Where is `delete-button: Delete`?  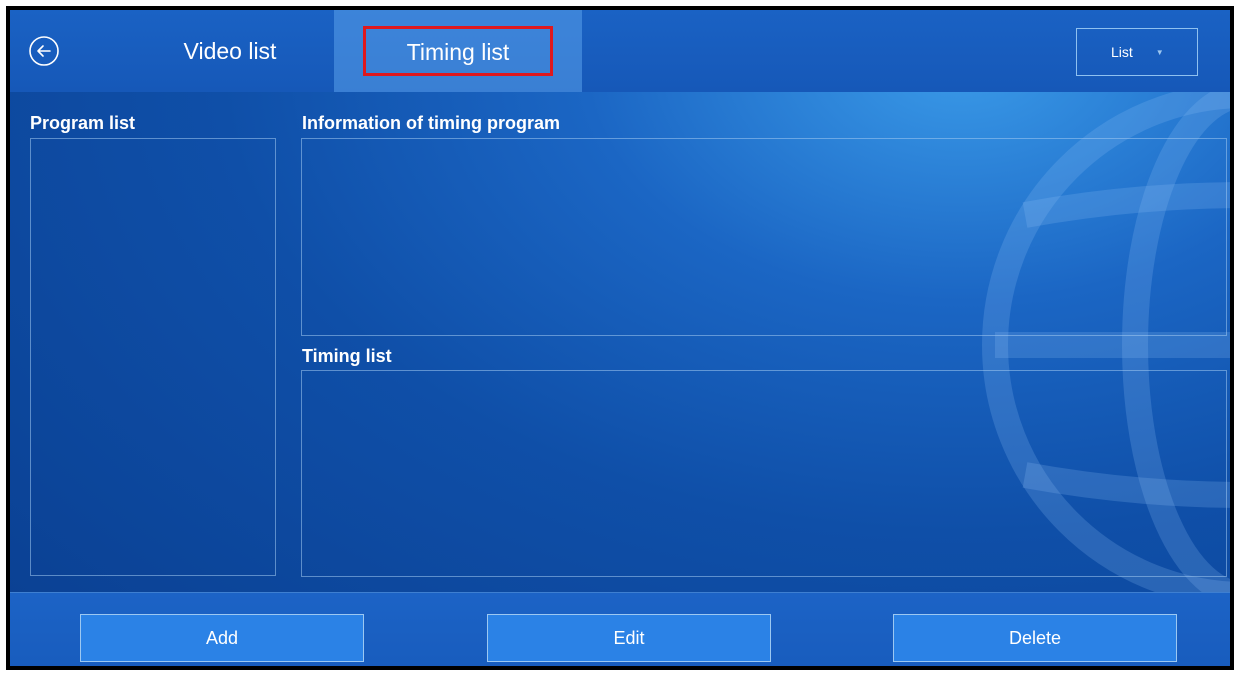 delete-button: Delete is located at coordinates (1035, 638).